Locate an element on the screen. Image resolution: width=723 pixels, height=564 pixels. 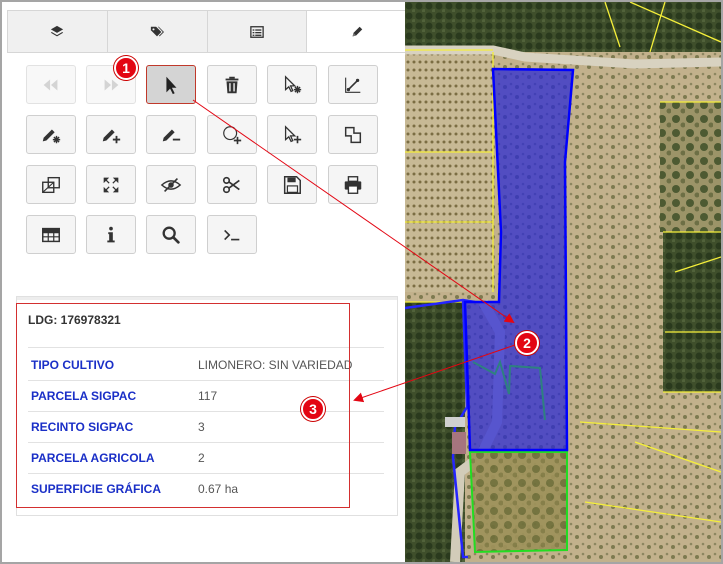
add-circle-button is located at coordinates (232, 134).